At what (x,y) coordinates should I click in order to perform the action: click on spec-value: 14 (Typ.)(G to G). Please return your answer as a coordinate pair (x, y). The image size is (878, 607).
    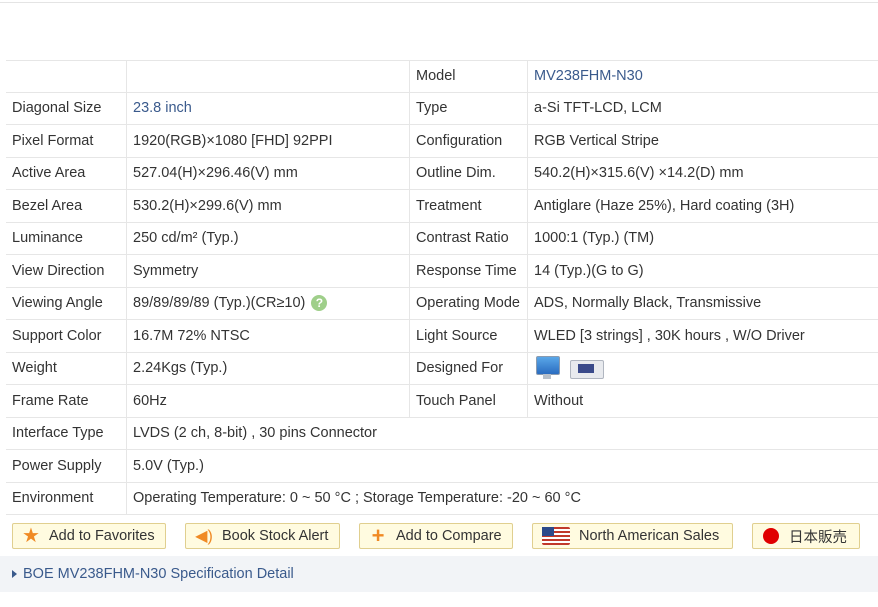
    Looking at the image, I should click on (589, 270).